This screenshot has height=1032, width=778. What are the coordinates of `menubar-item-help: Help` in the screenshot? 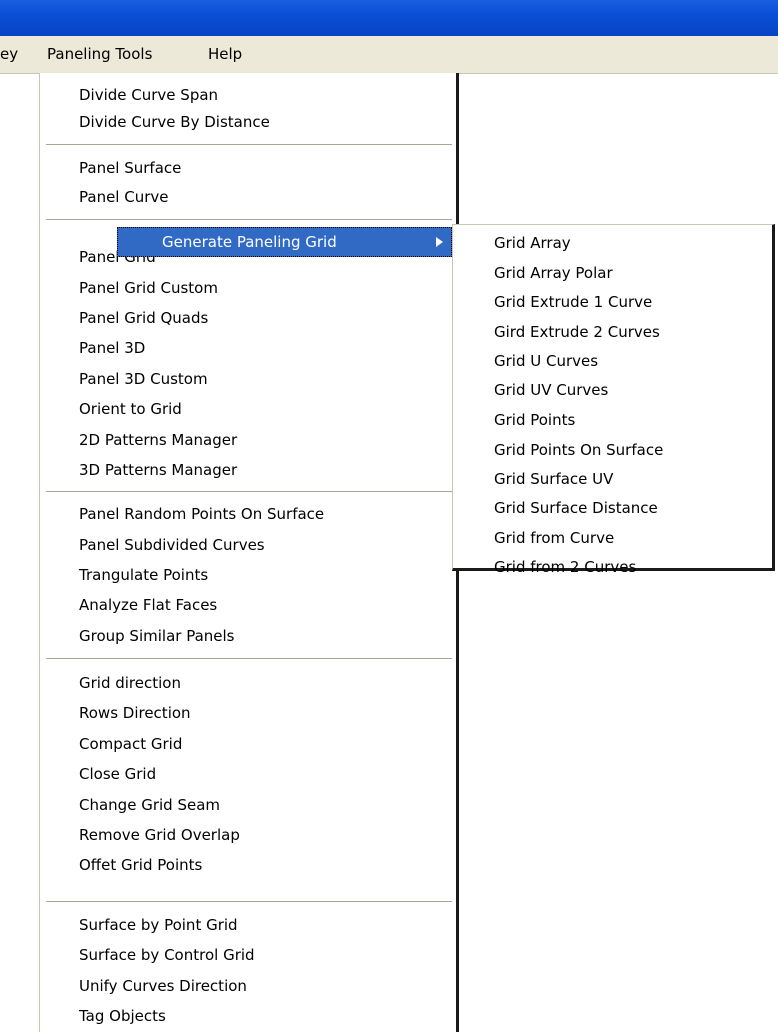 It's located at (225, 54).